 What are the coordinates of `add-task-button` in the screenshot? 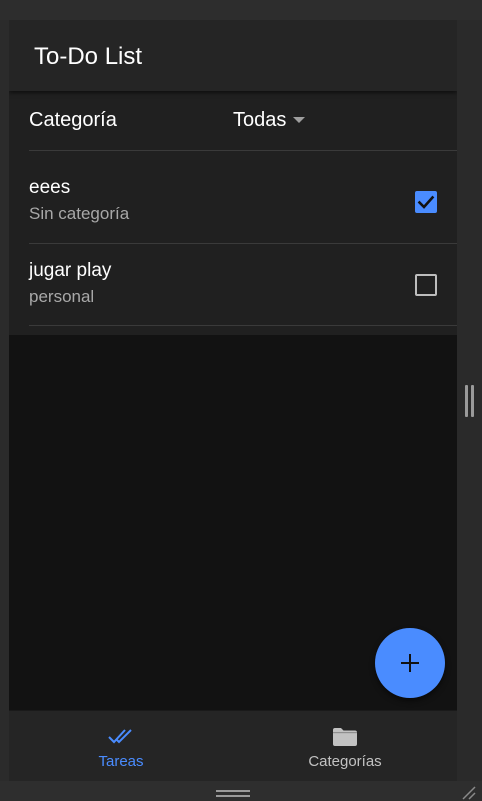 It's located at (410, 663).